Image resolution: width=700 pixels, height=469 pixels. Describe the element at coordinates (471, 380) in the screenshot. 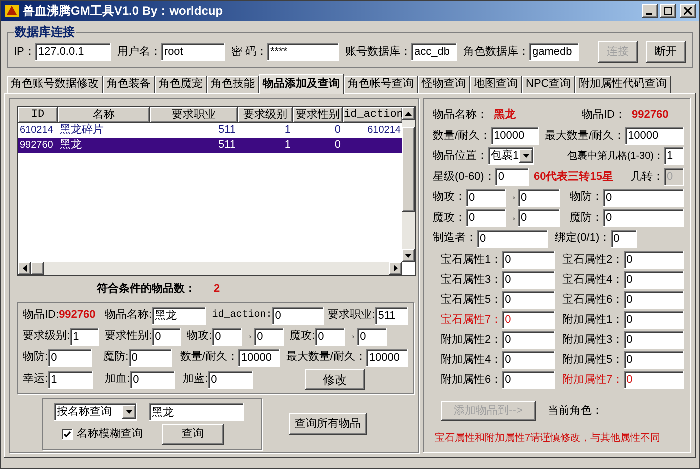

I see `field-label: 附加属性6：` at that location.